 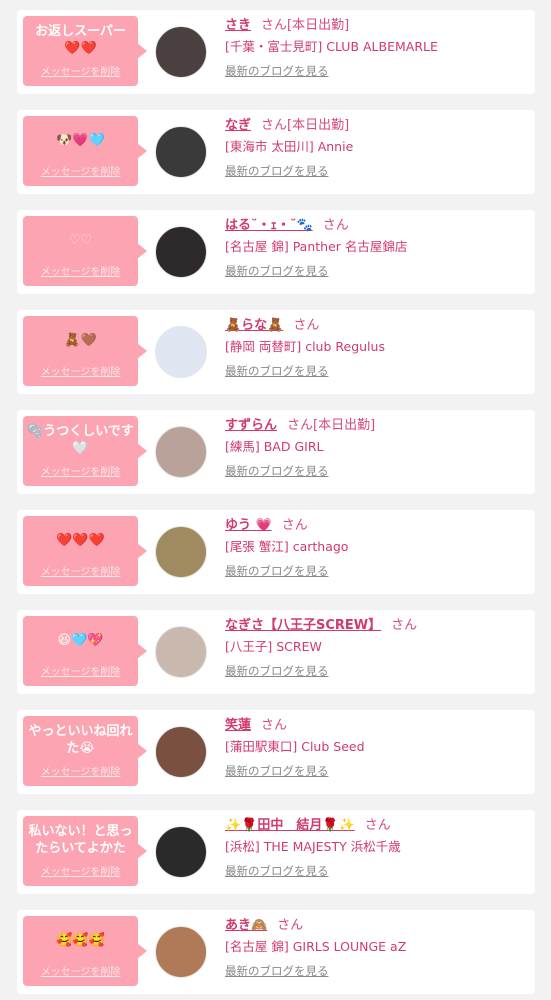 I want to click on message-text: 私いない！と思ったらいてよかた, so click(x=80, y=840).